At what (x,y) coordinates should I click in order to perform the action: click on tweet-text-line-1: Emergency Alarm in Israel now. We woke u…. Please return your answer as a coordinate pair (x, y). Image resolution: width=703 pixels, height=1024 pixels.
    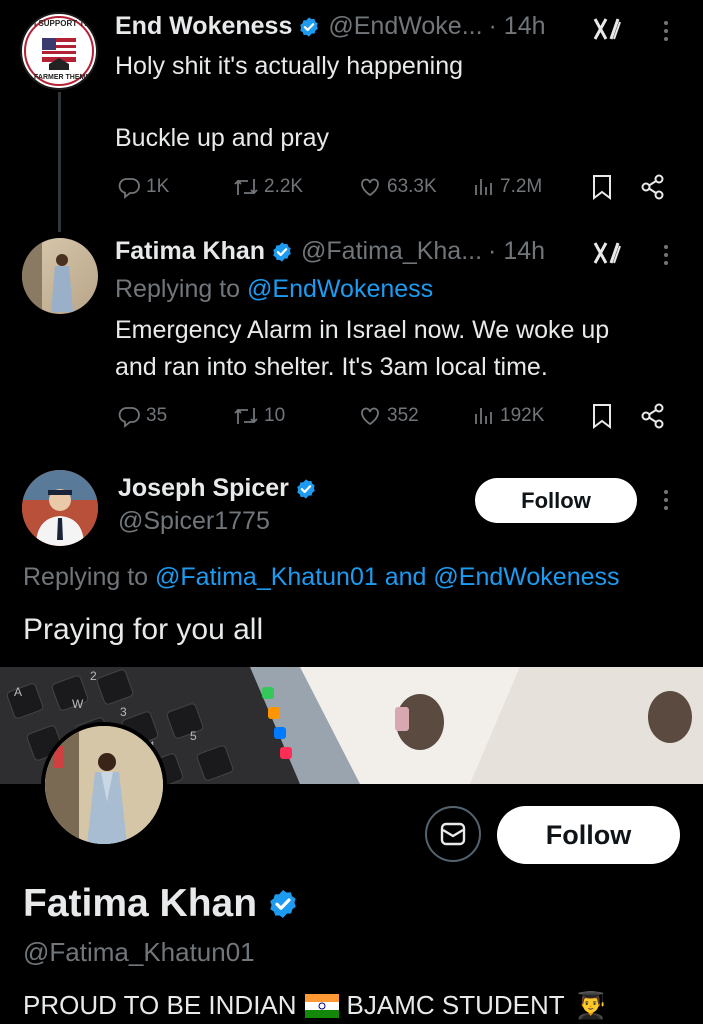
    Looking at the image, I should click on (362, 330).